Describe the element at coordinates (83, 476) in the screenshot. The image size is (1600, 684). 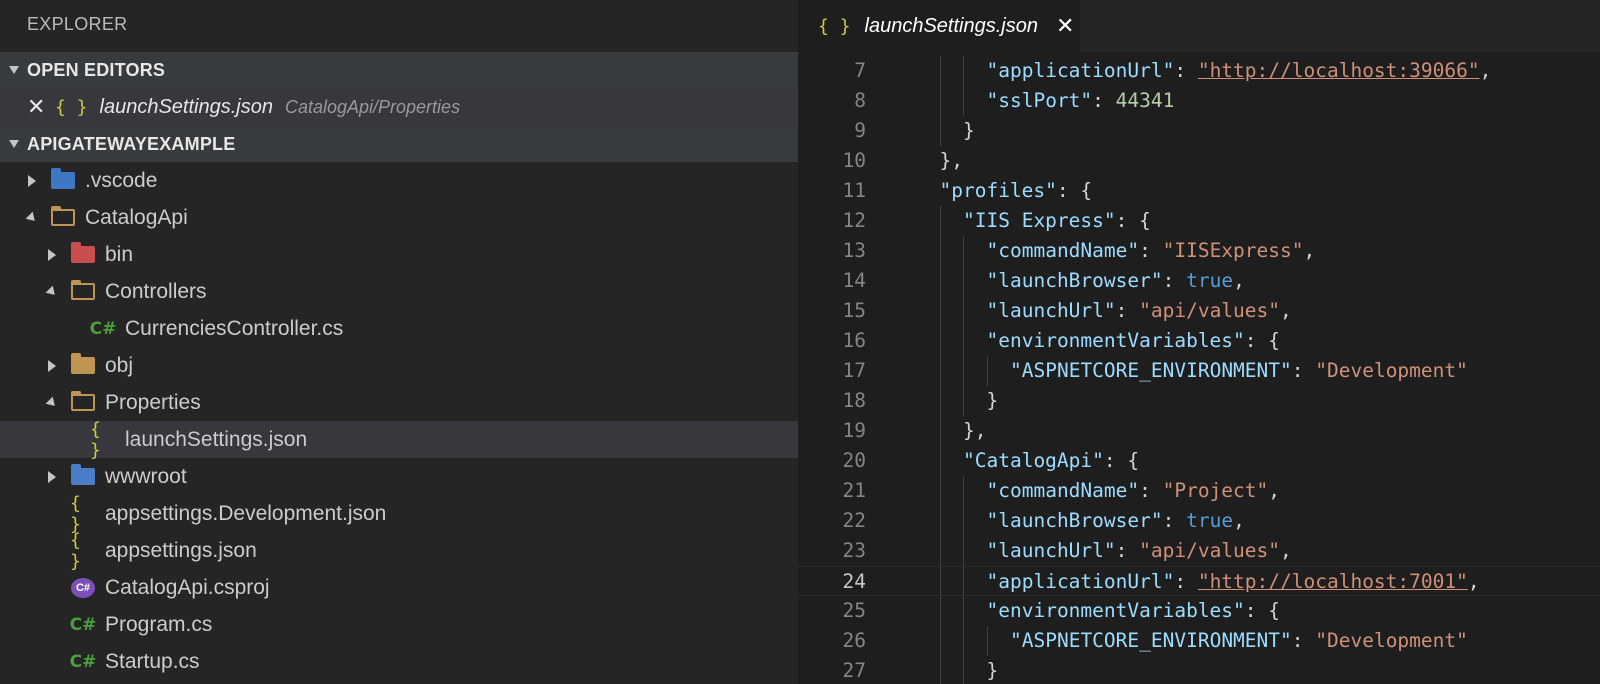
I see `folder-www-icon` at that location.